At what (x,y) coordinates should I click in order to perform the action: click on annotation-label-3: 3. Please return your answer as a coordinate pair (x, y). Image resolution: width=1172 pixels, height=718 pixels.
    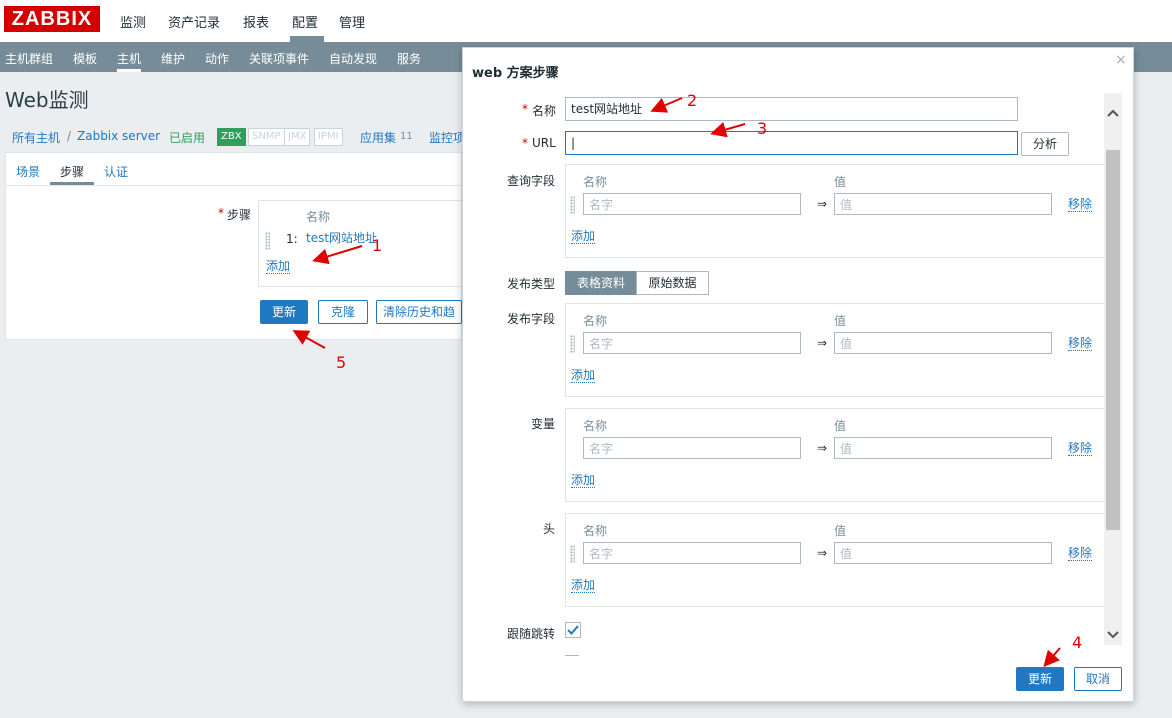
    Looking at the image, I should click on (762, 128).